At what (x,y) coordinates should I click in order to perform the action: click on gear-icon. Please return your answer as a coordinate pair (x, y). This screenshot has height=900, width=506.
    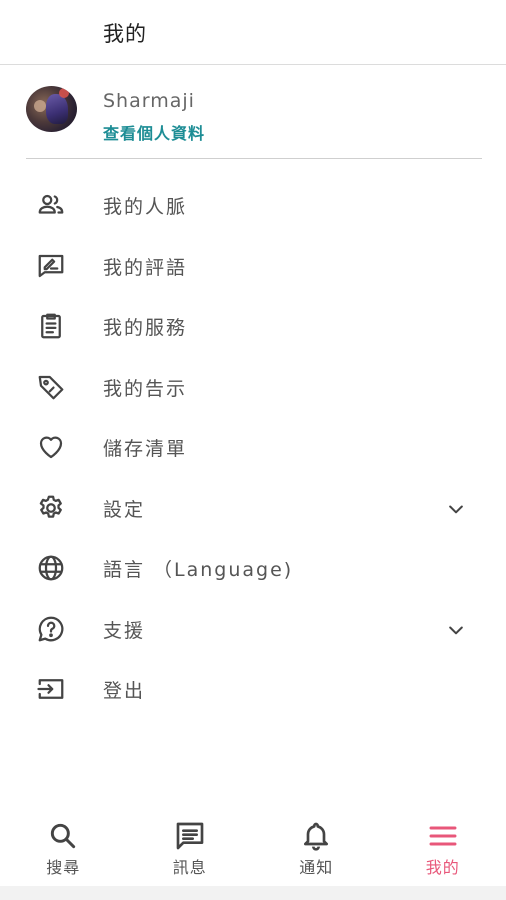
    Looking at the image, I should click on (51, 508).